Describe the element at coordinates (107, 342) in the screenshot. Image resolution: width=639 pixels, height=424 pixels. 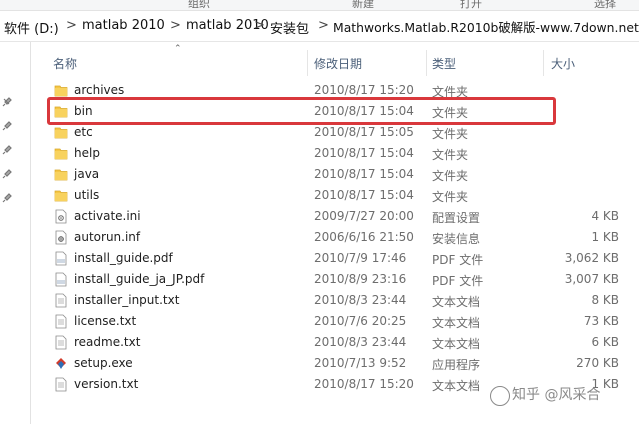
I see `file-name: readme.txt` at that location.